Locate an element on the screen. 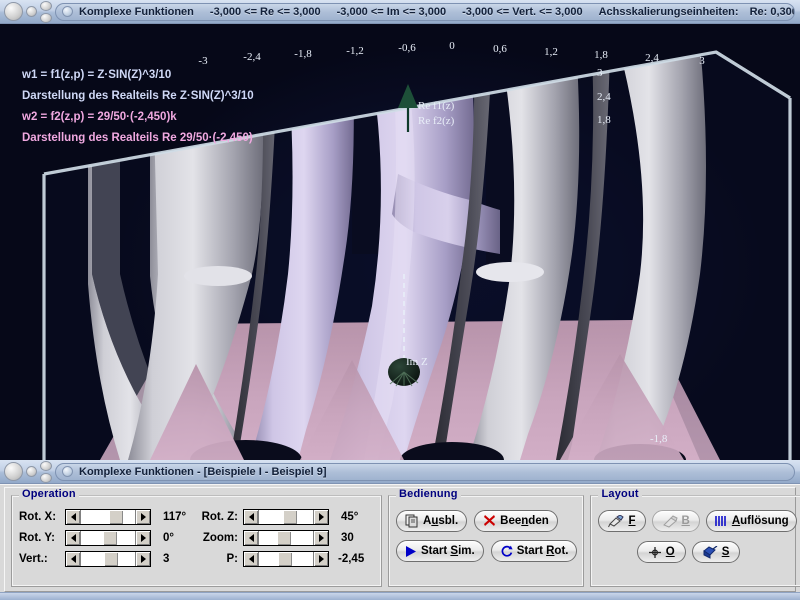  panel-restore-button is located at coordinates (46, 477).